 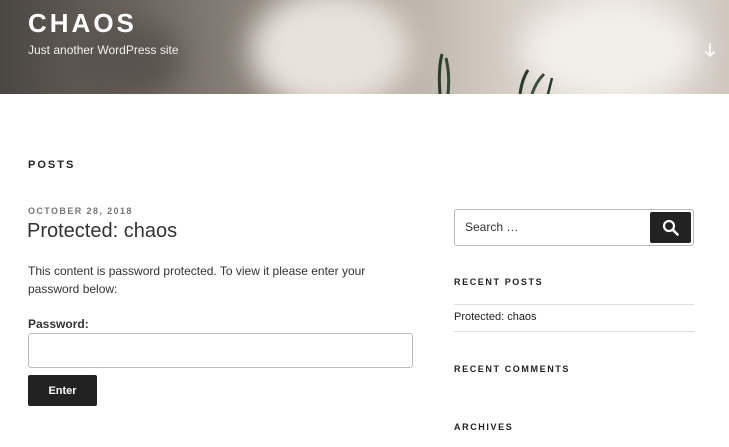 What do you see at coordinates (62, 390) in the screenshot?
I see `enter-button: Enter` at bounding box center [62, 390].